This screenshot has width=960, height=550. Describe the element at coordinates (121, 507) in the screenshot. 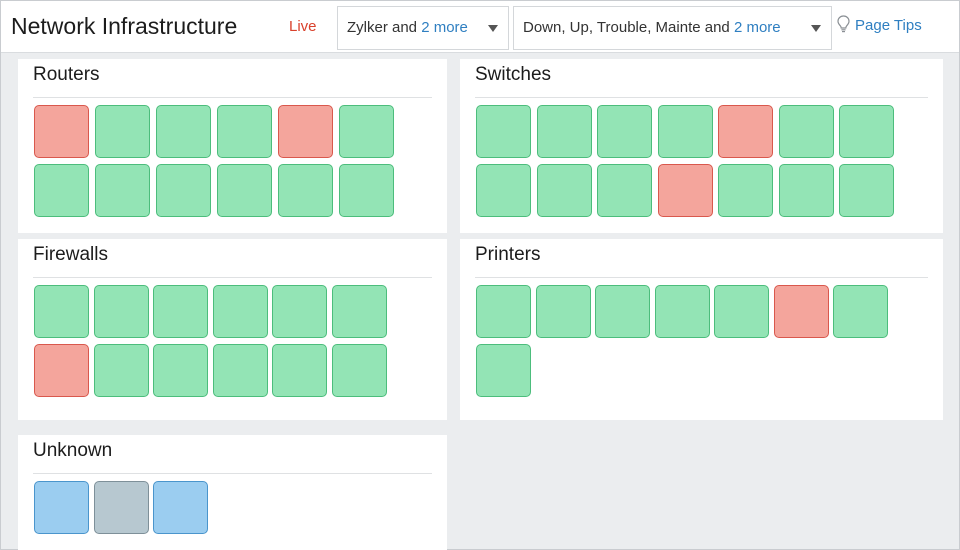

I see `device-tile-unknown` at that location.